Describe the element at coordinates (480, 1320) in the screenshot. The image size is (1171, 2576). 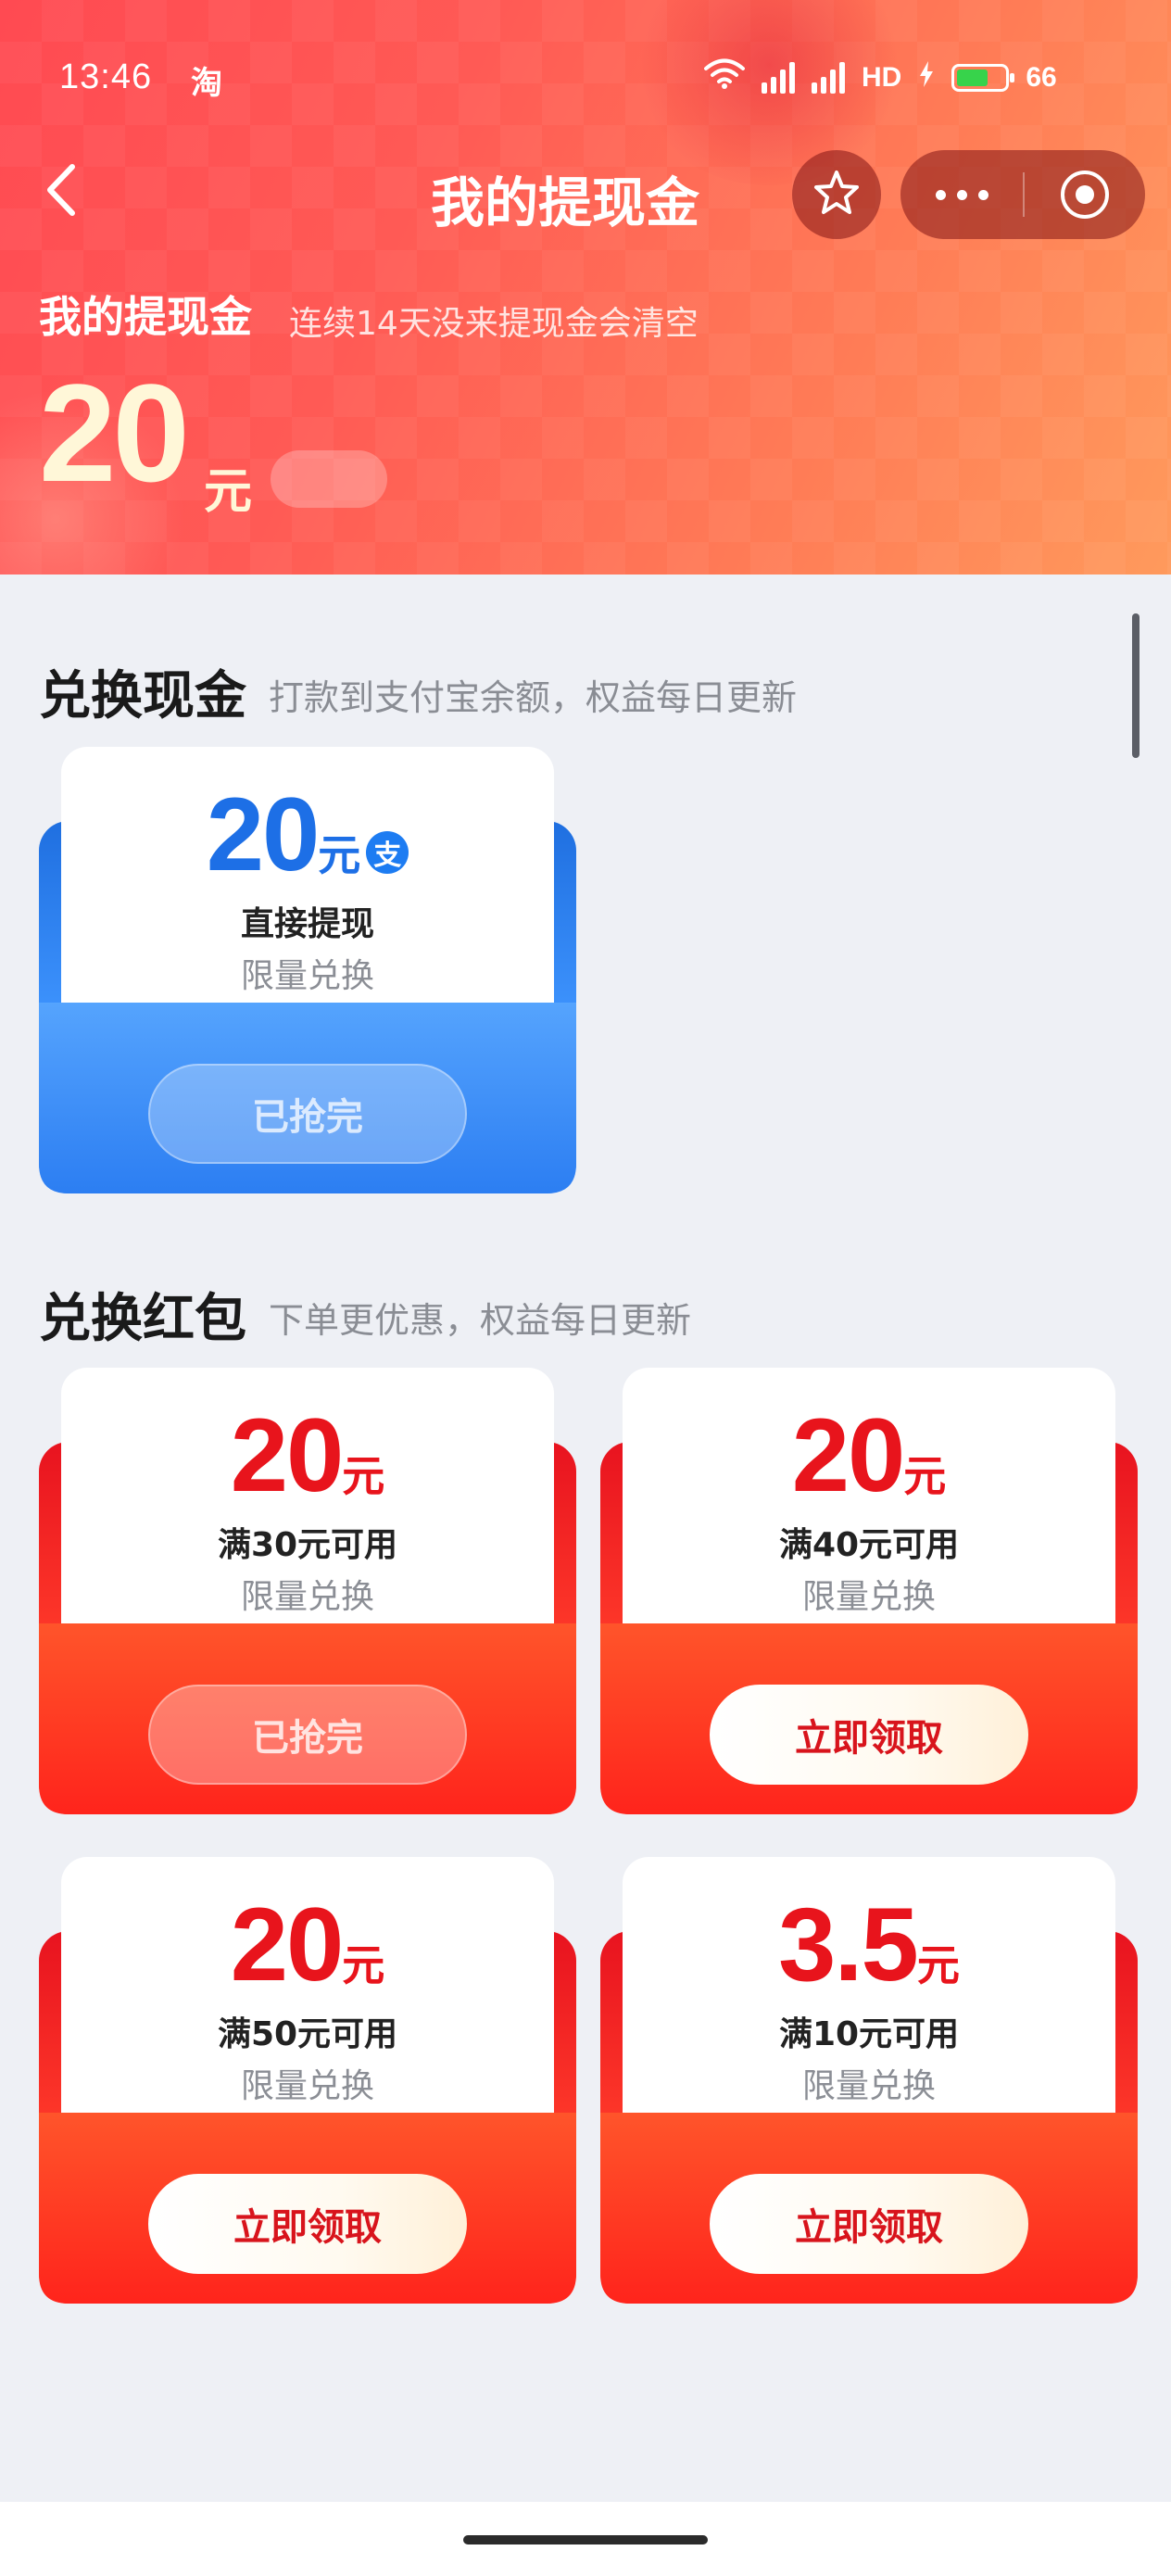
I see `redpacket-section-subtitle: 下单更优惠，权益每日更新` at that location.